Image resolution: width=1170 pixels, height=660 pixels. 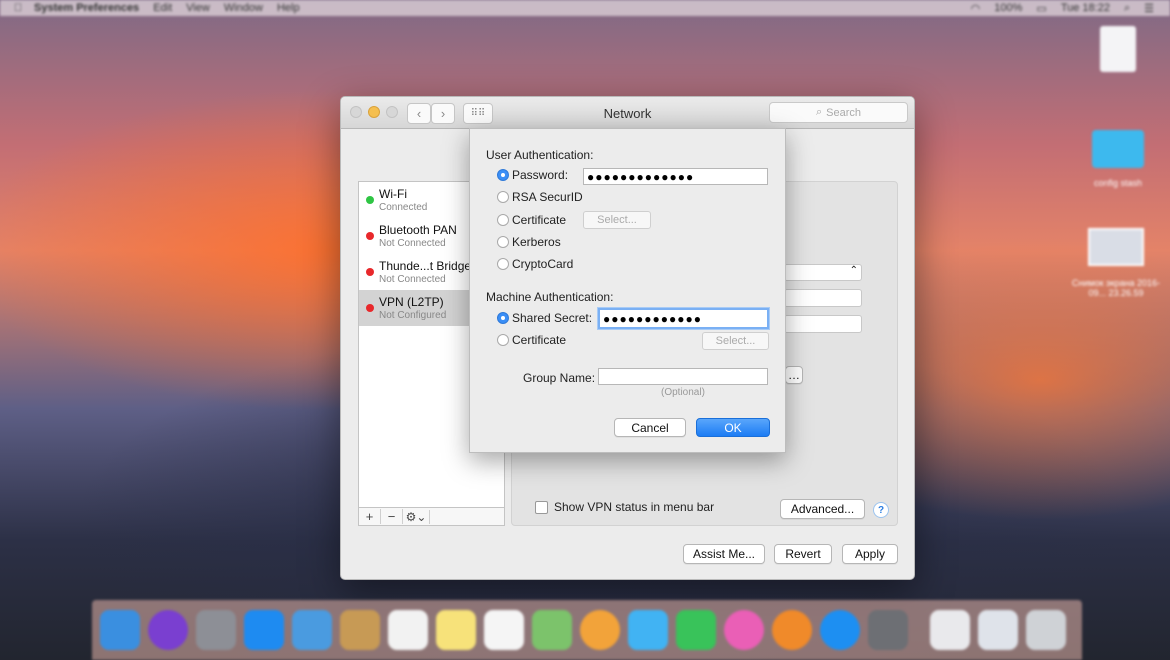 What do you see at coordinates (627, 113) in the screenshot?
I see `title-bar: ‹ › ⠿⠿ Network ⌕ Search` at bounding box center [627, 113].